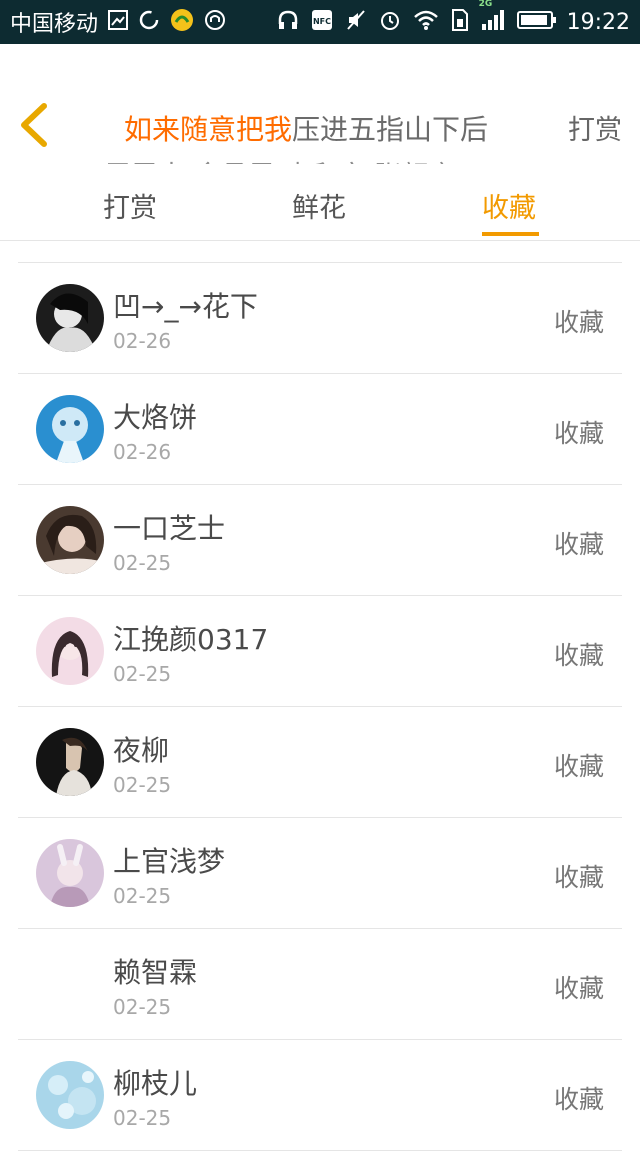 The image size is (640, 1151). Describe the element at coordinates (191, 639) in the screenshot. I see `user-name: 江挽颜0317` at that location.